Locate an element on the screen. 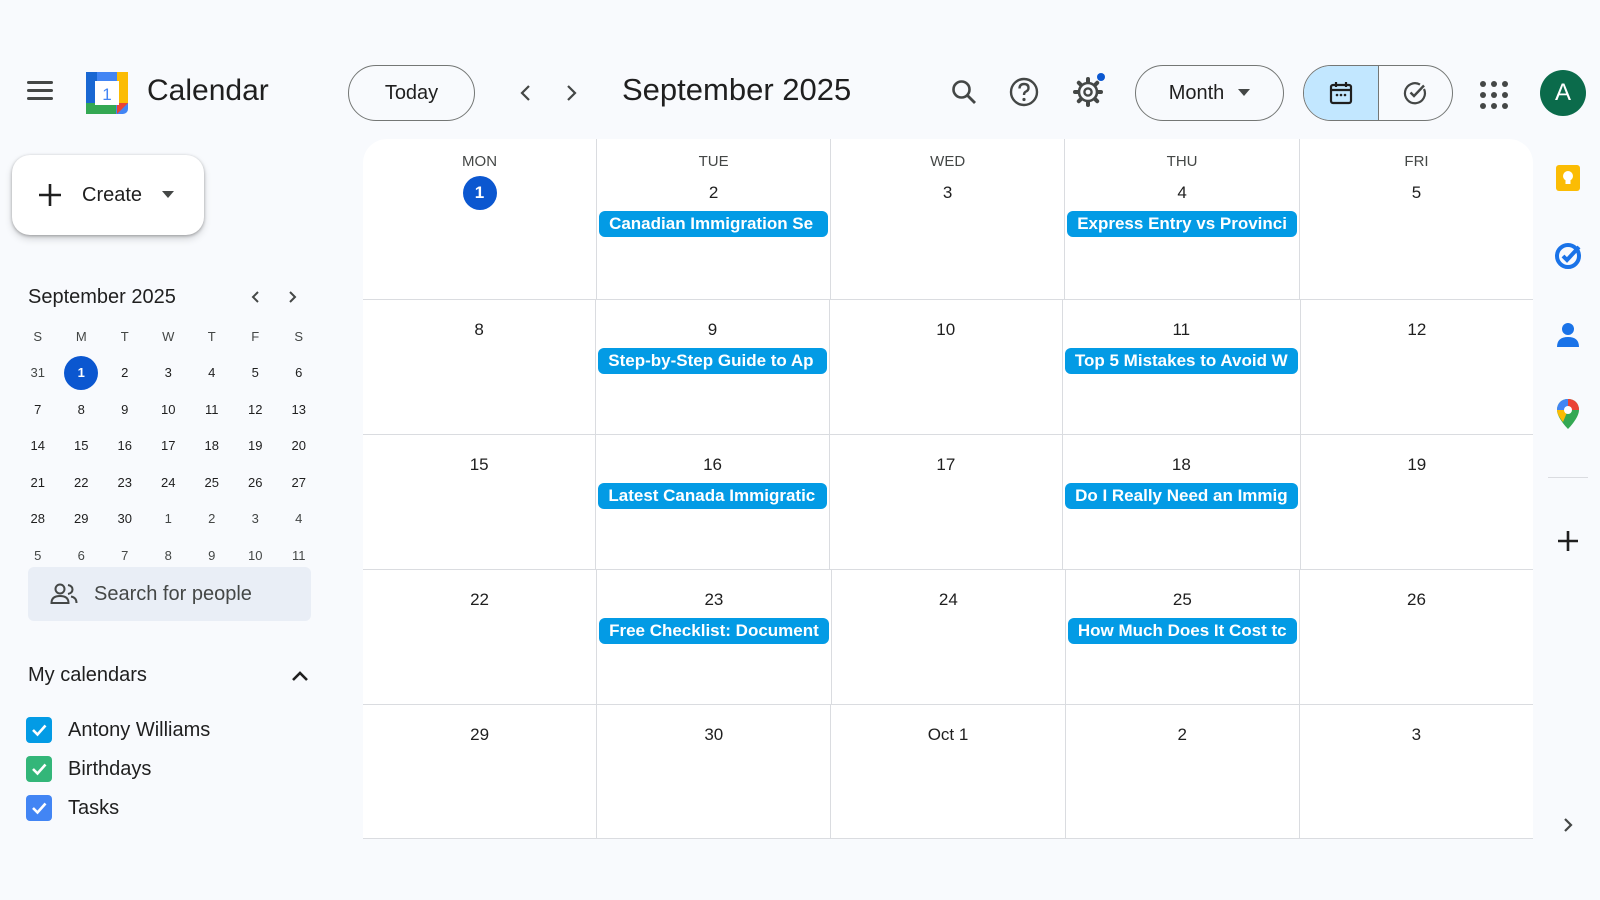  mini-day: 1 is located at coordinates (169, 519).